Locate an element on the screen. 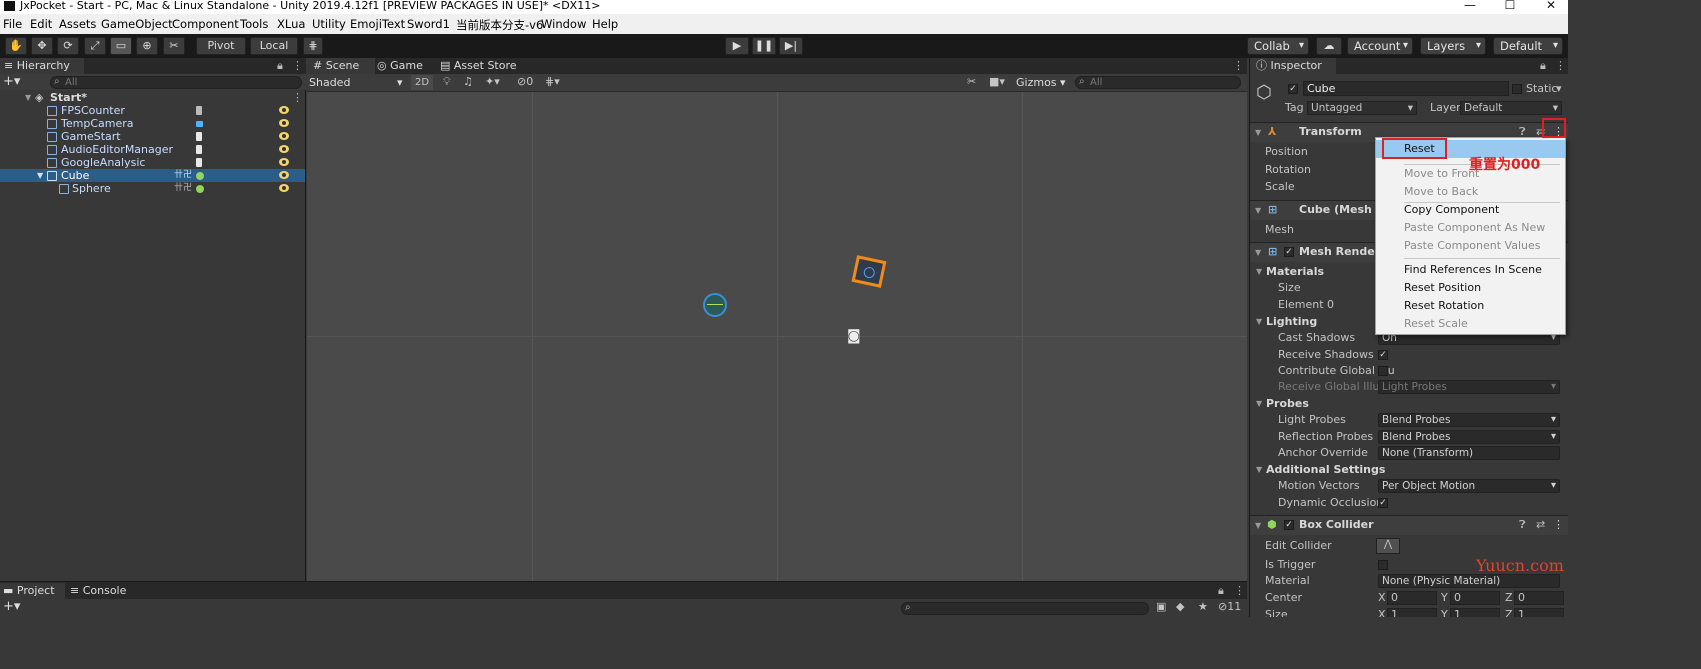 The width and height of the screenshot is (1701, 669). center-x-input: 0 is located at coordinates (1412, 598).